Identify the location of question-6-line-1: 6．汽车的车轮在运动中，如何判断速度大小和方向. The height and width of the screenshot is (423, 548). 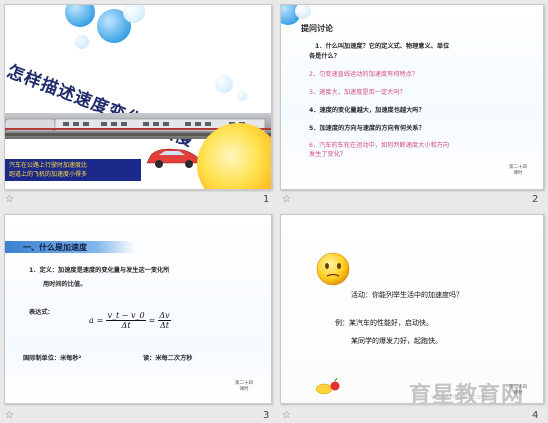
(379, 145).